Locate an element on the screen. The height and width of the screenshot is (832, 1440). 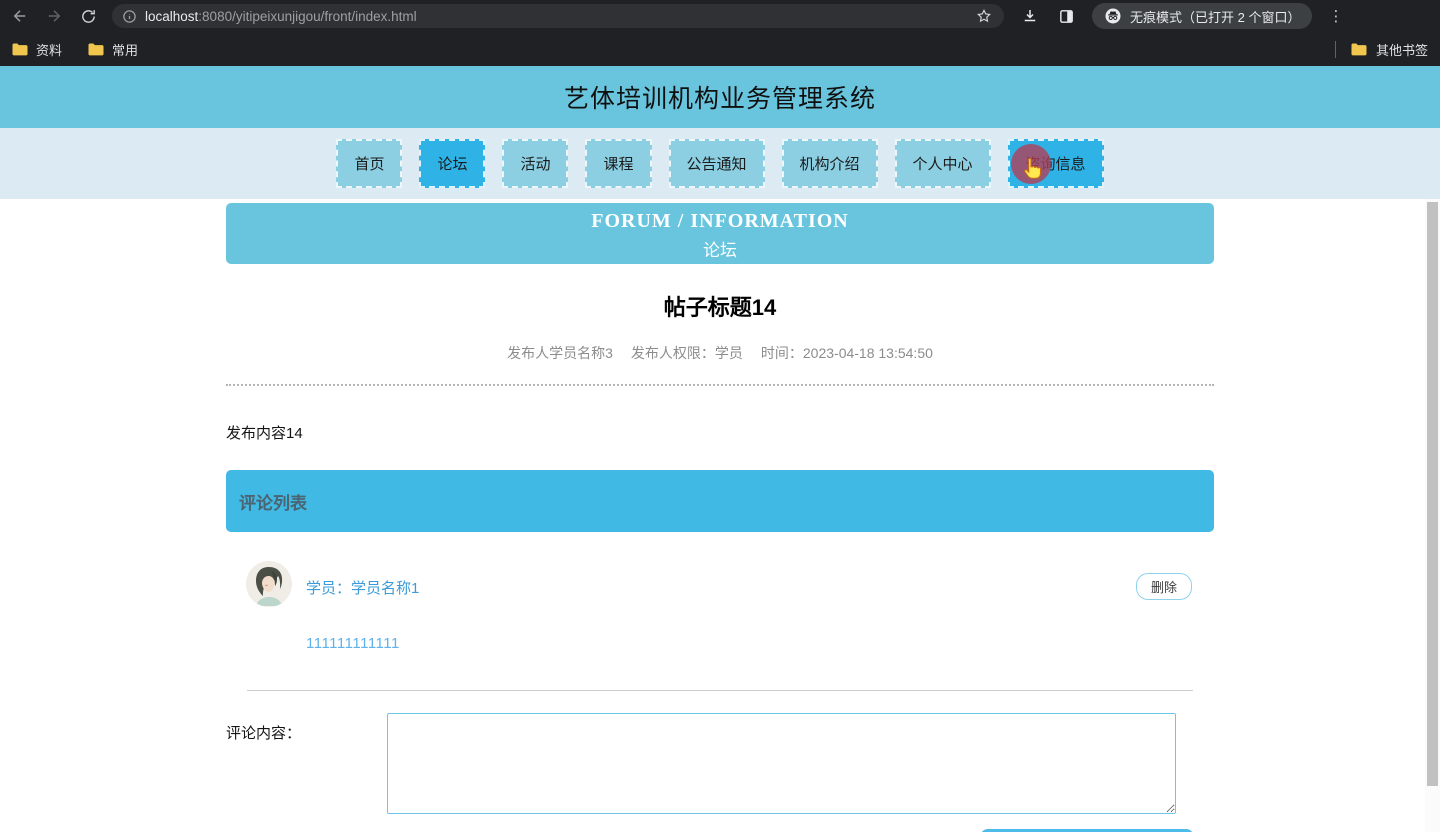
toolbar-right: 无痕模式（已打开 2 个窗口） ⋮ is located at coordinates (1181, 16).